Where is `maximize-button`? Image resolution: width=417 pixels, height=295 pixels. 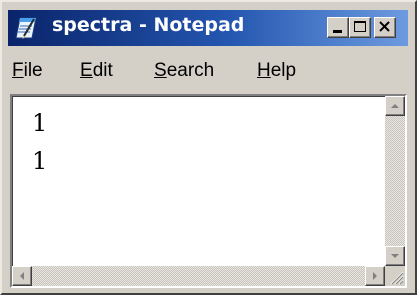 maximize-button is located at coordinates (360, 27).